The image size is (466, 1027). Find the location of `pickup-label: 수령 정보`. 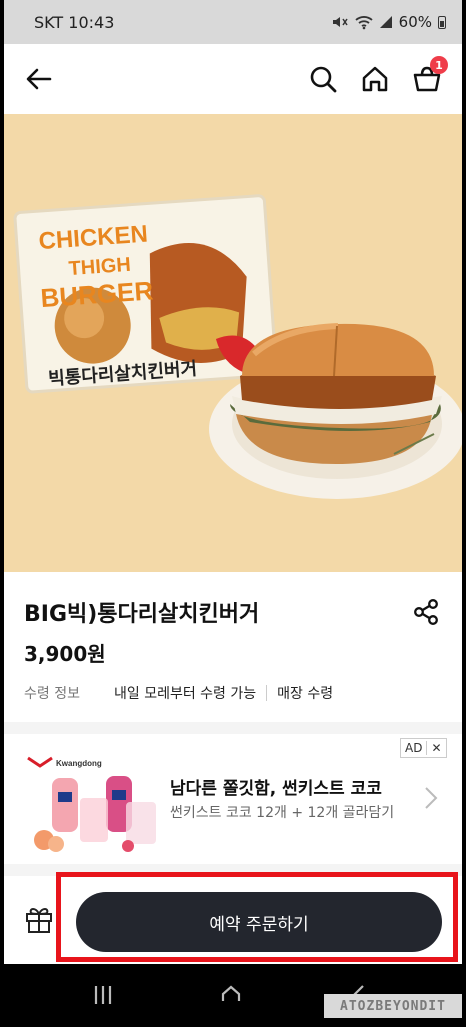

pickup-label: 수령 정보 is located at coordinates (52, 694).